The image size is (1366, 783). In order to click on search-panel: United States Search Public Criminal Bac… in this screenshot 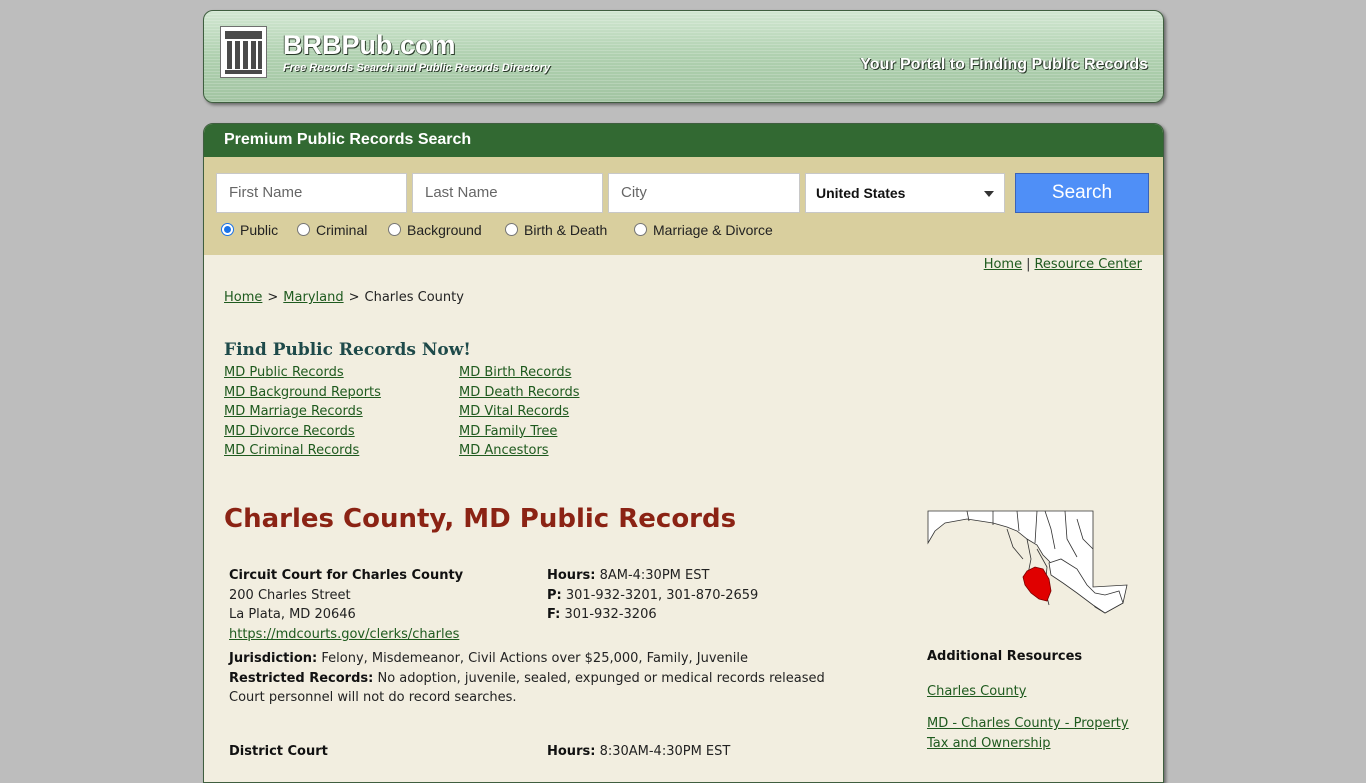, I will do `click(683, 206)`.